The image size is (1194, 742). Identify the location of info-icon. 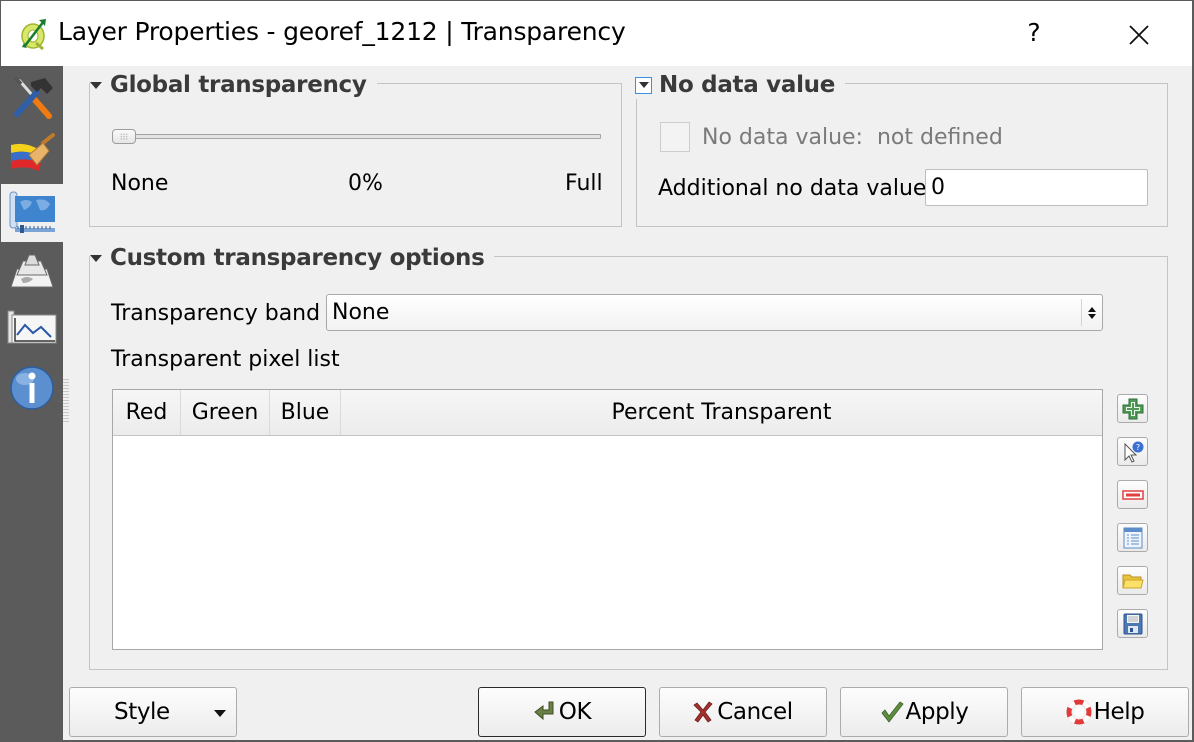
(32, 388).